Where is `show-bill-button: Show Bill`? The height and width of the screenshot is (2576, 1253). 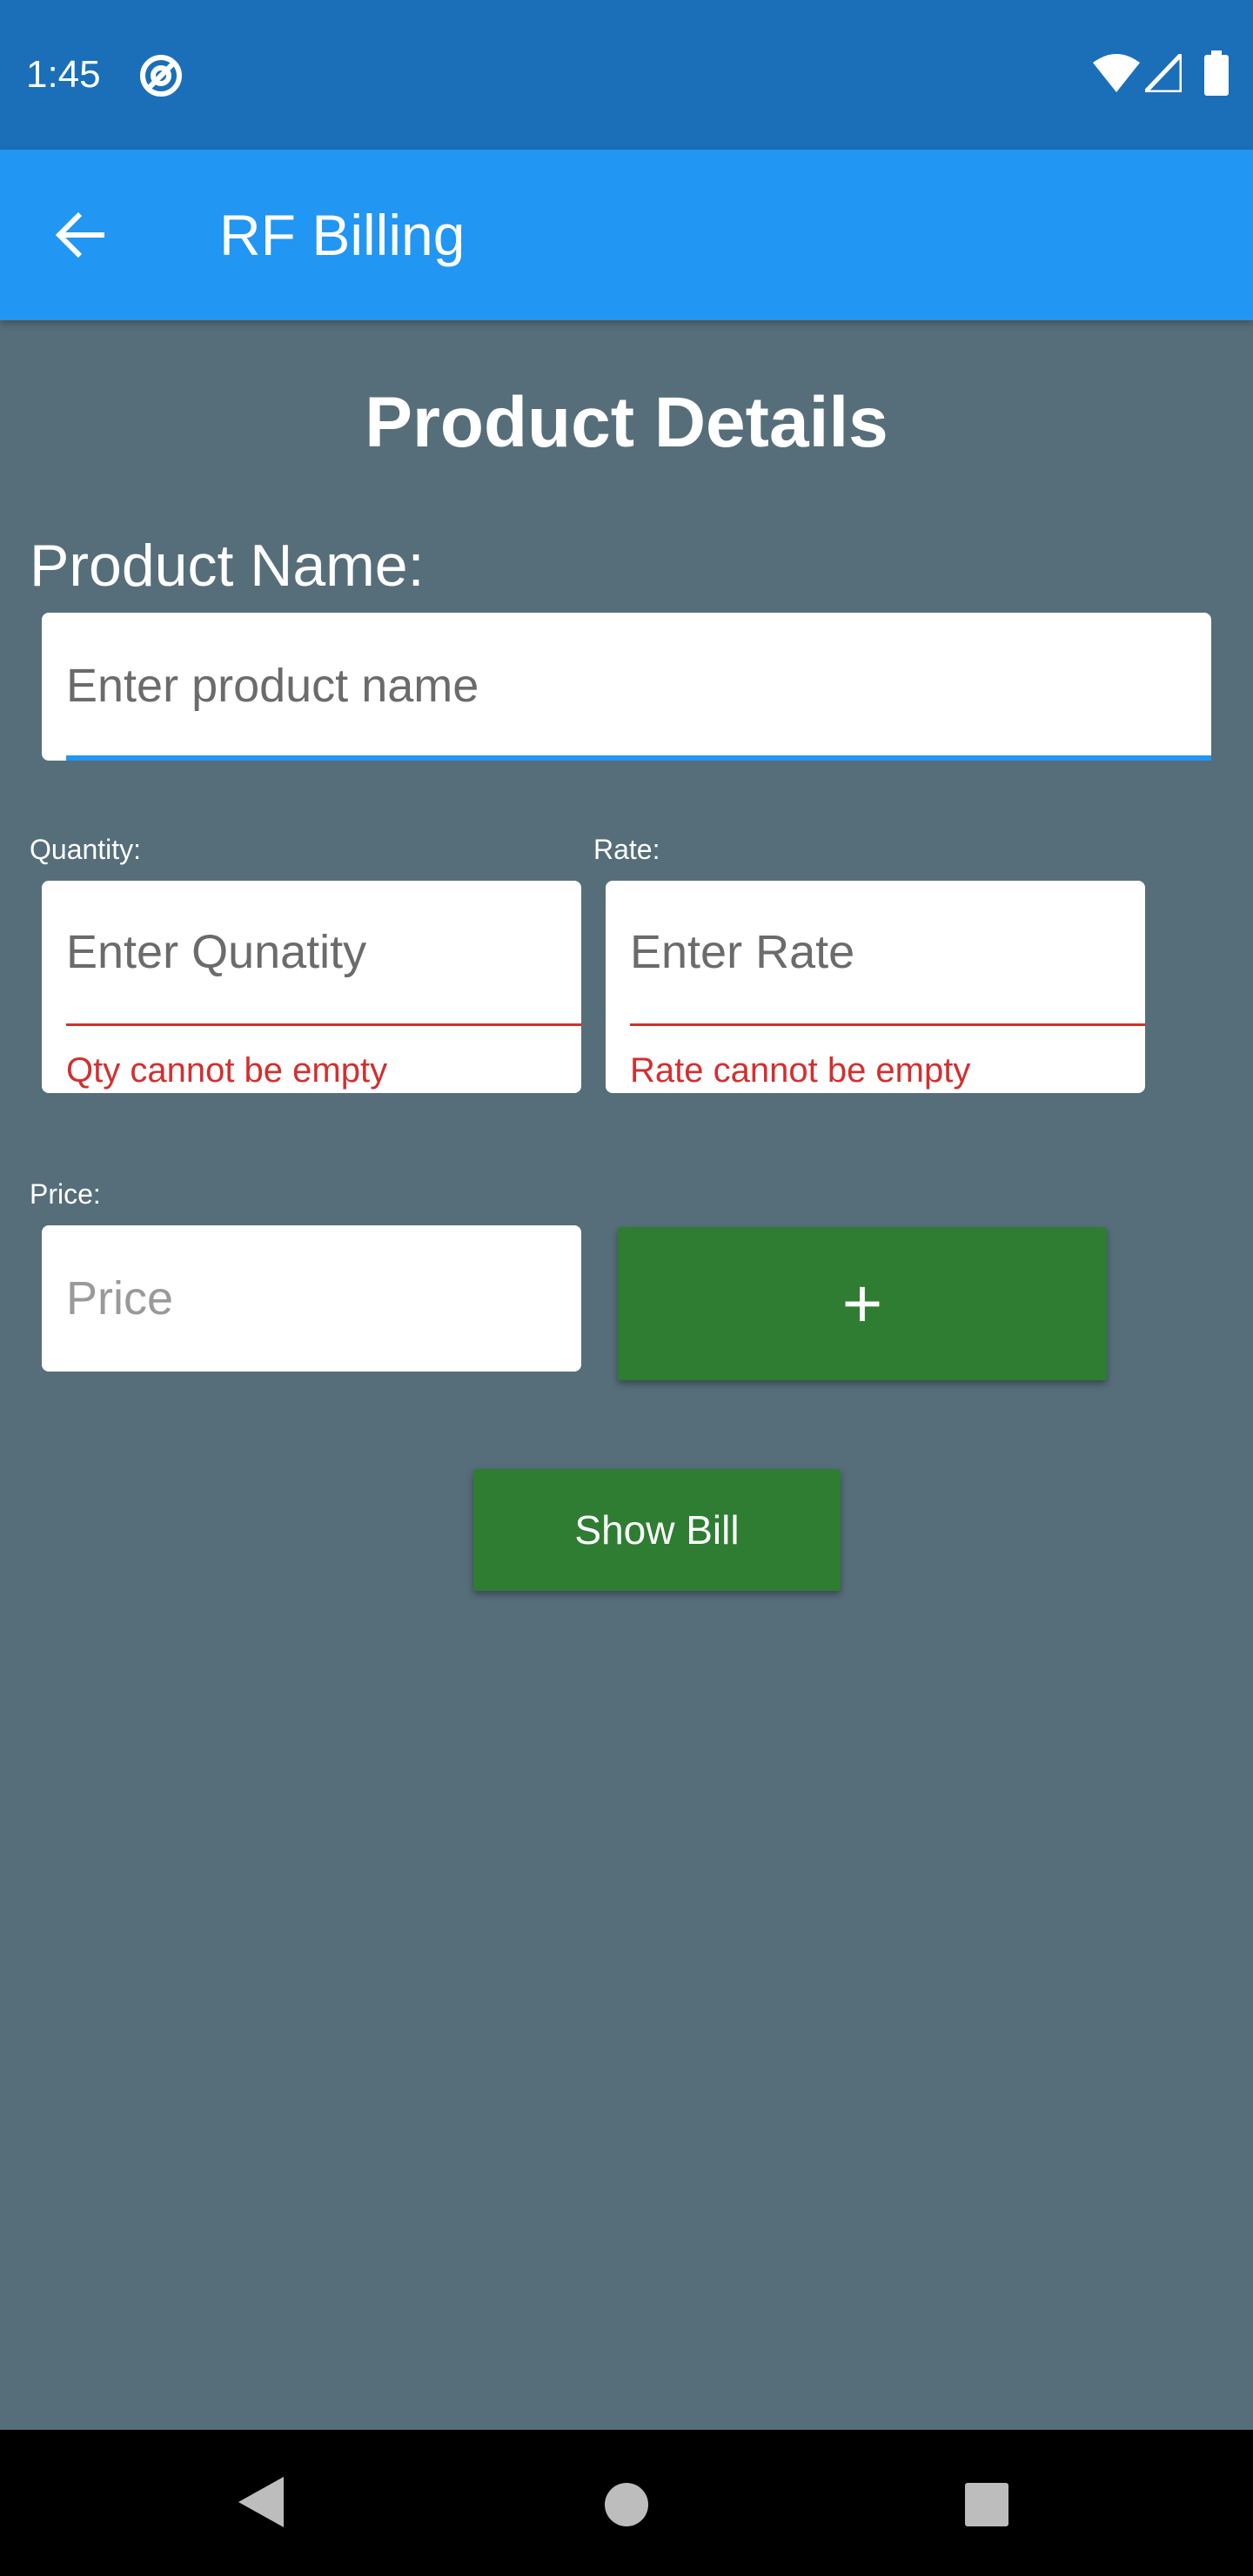 show-bill-button: Show Bill is located at coordinates (657, 1530).